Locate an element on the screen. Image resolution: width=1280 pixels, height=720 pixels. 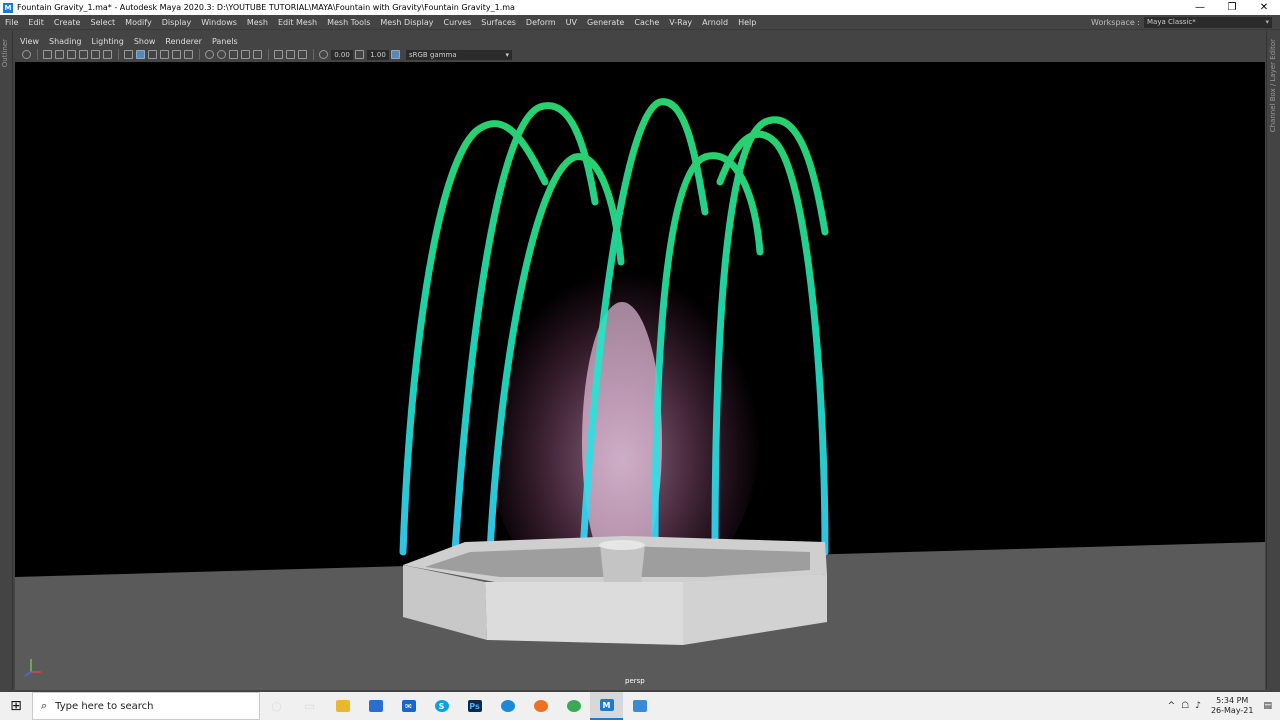
image-plane-icon is located at coordinates (71, 54).